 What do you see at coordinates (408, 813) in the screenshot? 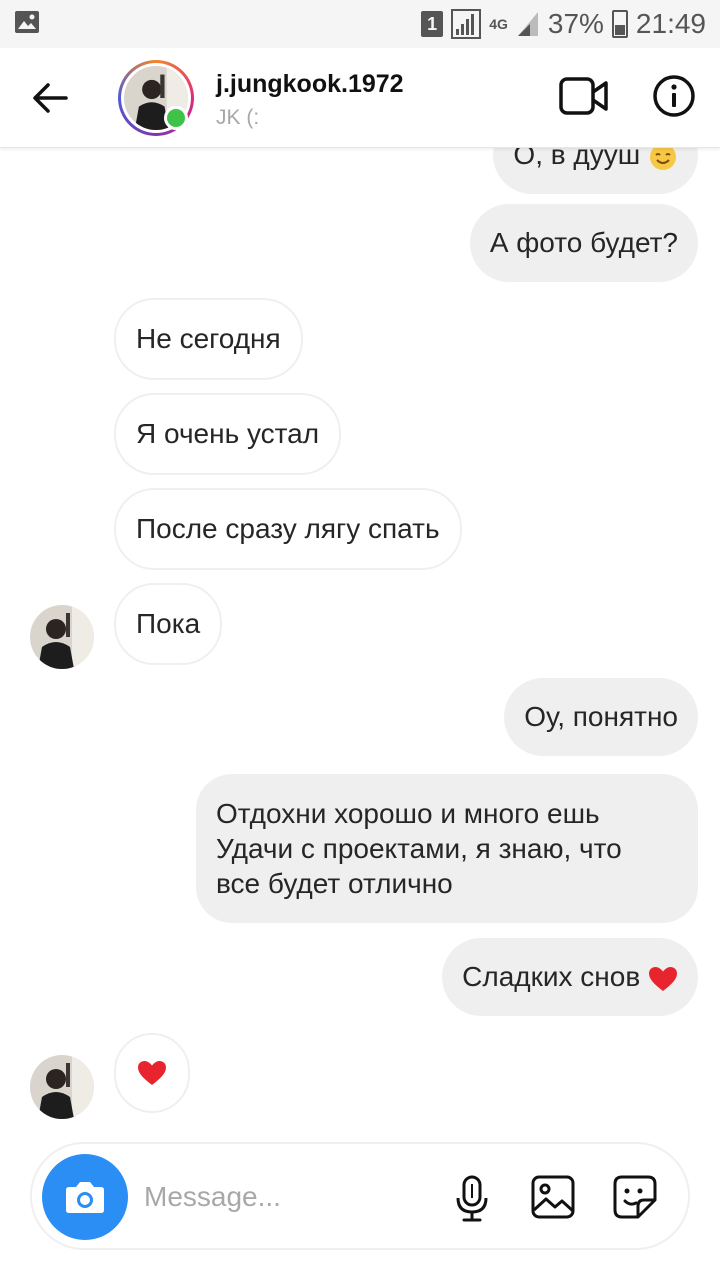
I see `message-line: Отдохни хорошо и много ешь` at bounding box center [408, 813].